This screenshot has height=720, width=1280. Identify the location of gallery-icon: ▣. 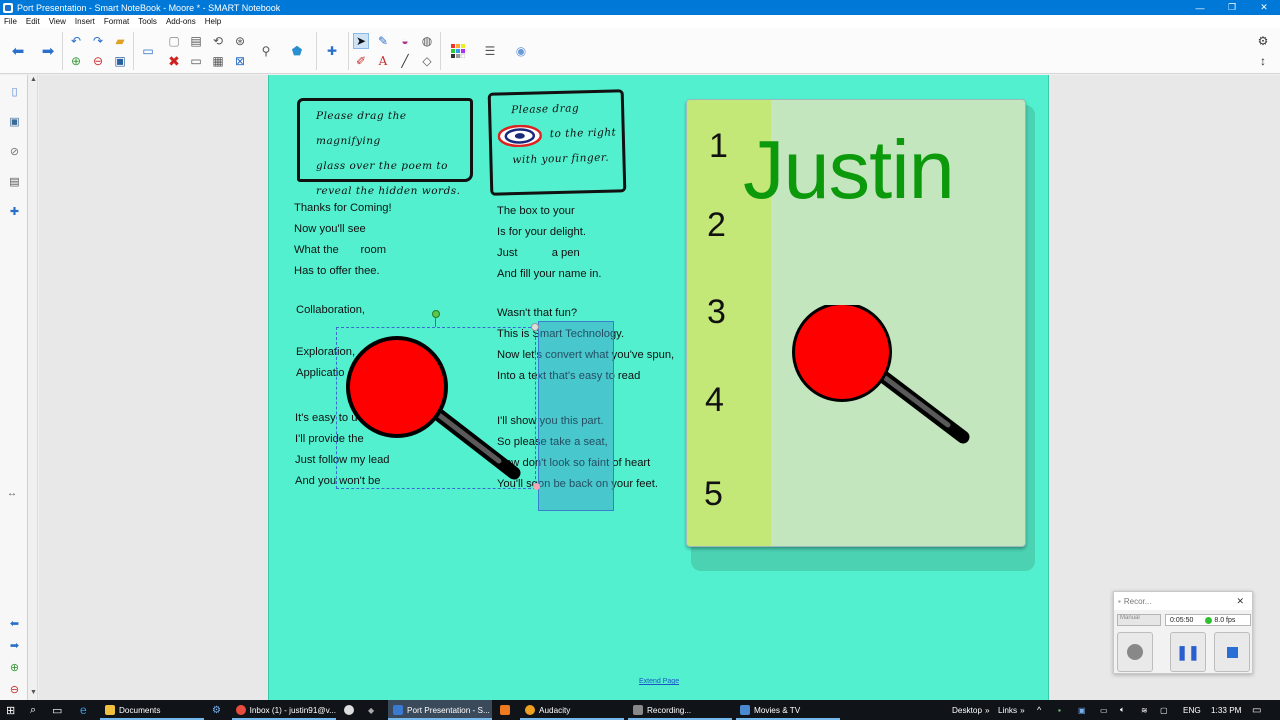
(14, 121).